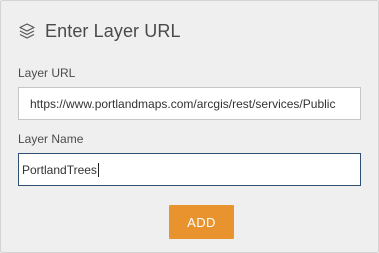 The height and width of the screenshot is (253, 379). I want to click on layer-name-label: Layer Name, so click(51, 139).